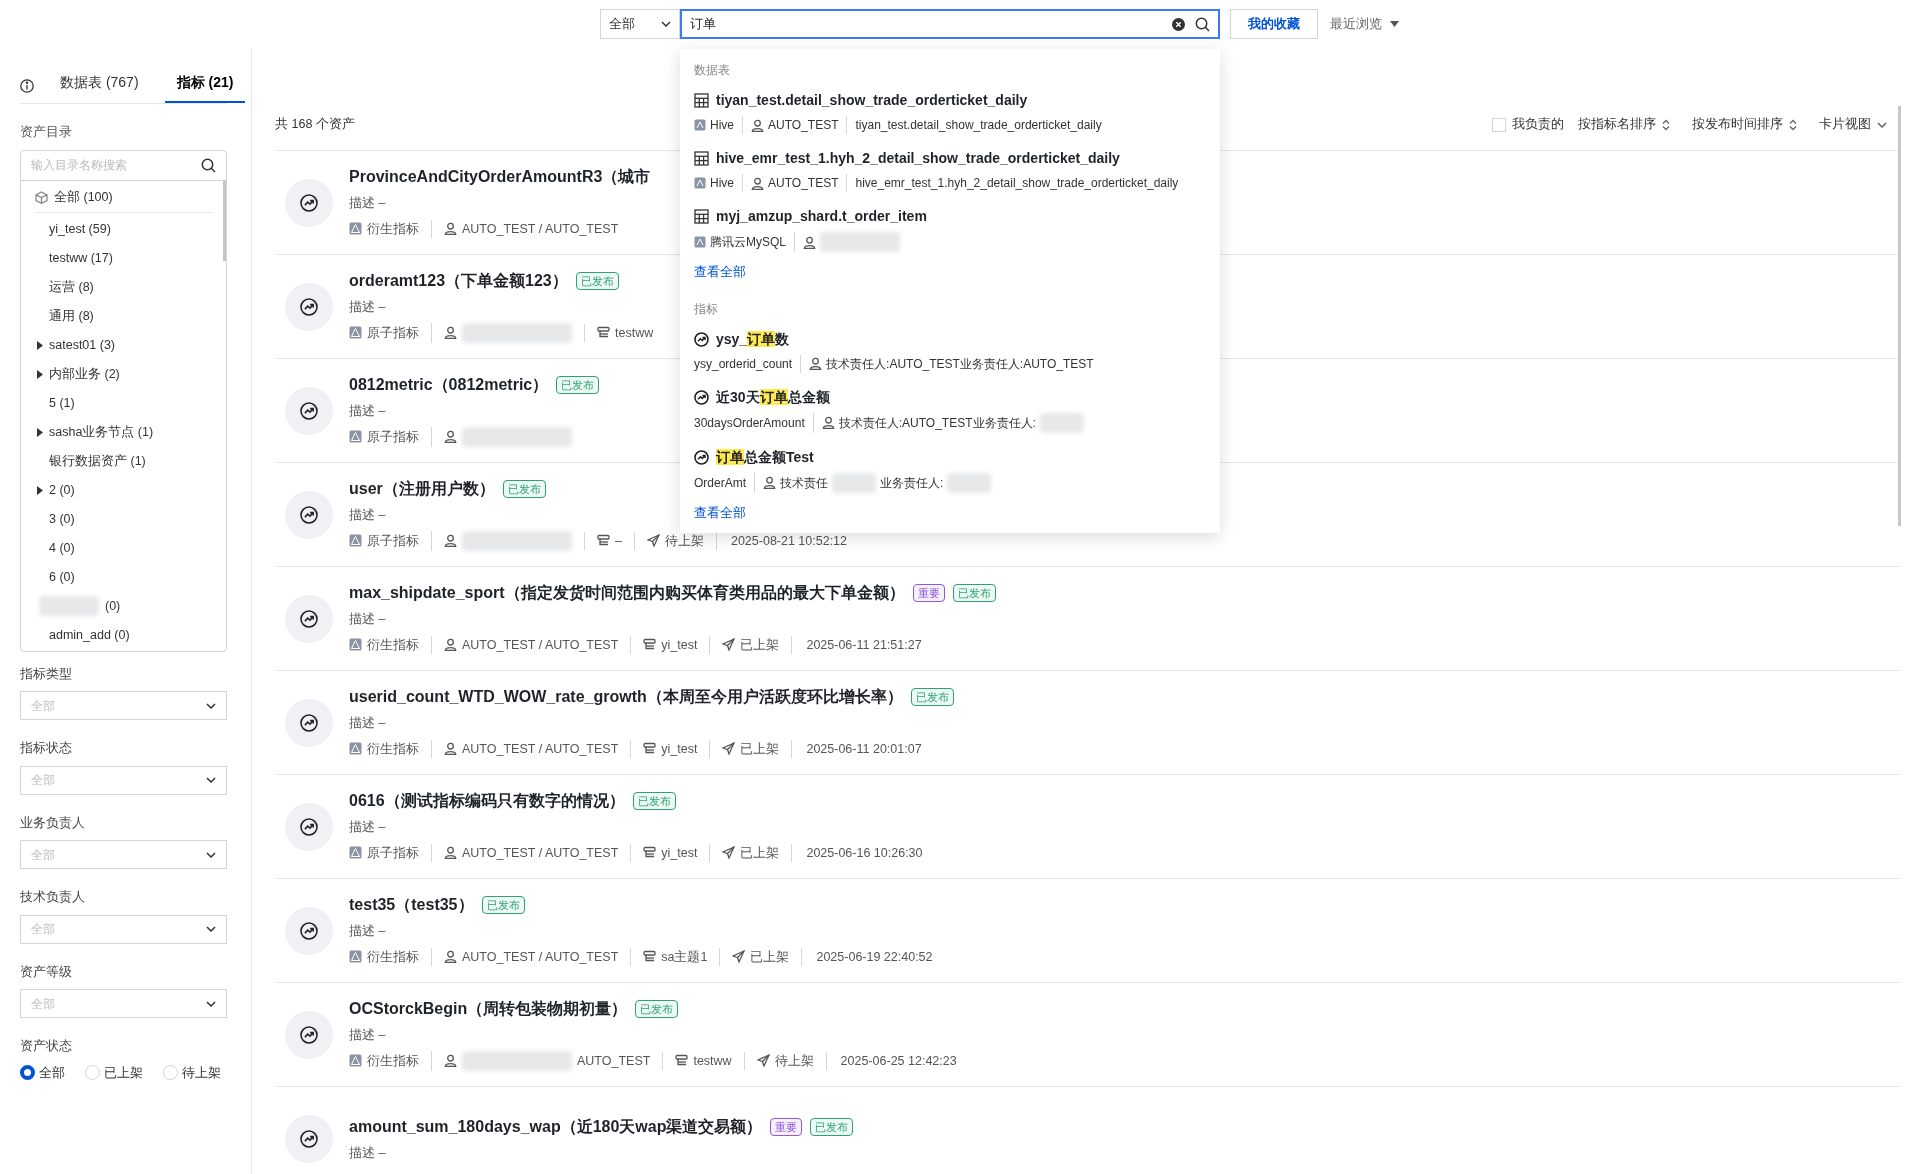 Image resolution: width=1911 pixels, height=1174 pixels. I want to click on sort-icon, so click(1666, 124).